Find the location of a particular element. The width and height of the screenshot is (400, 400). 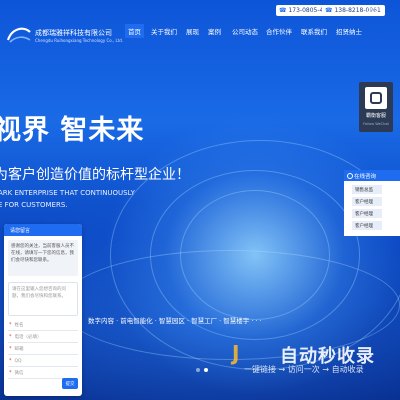

wechat-icon is located at coordinates (376, 98).